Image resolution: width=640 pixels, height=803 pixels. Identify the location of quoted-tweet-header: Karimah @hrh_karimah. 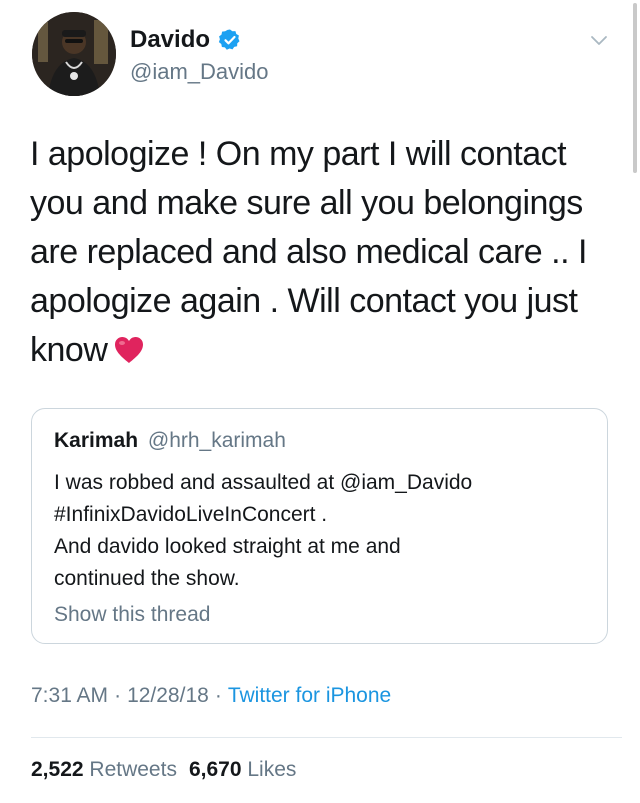
(170, 441).